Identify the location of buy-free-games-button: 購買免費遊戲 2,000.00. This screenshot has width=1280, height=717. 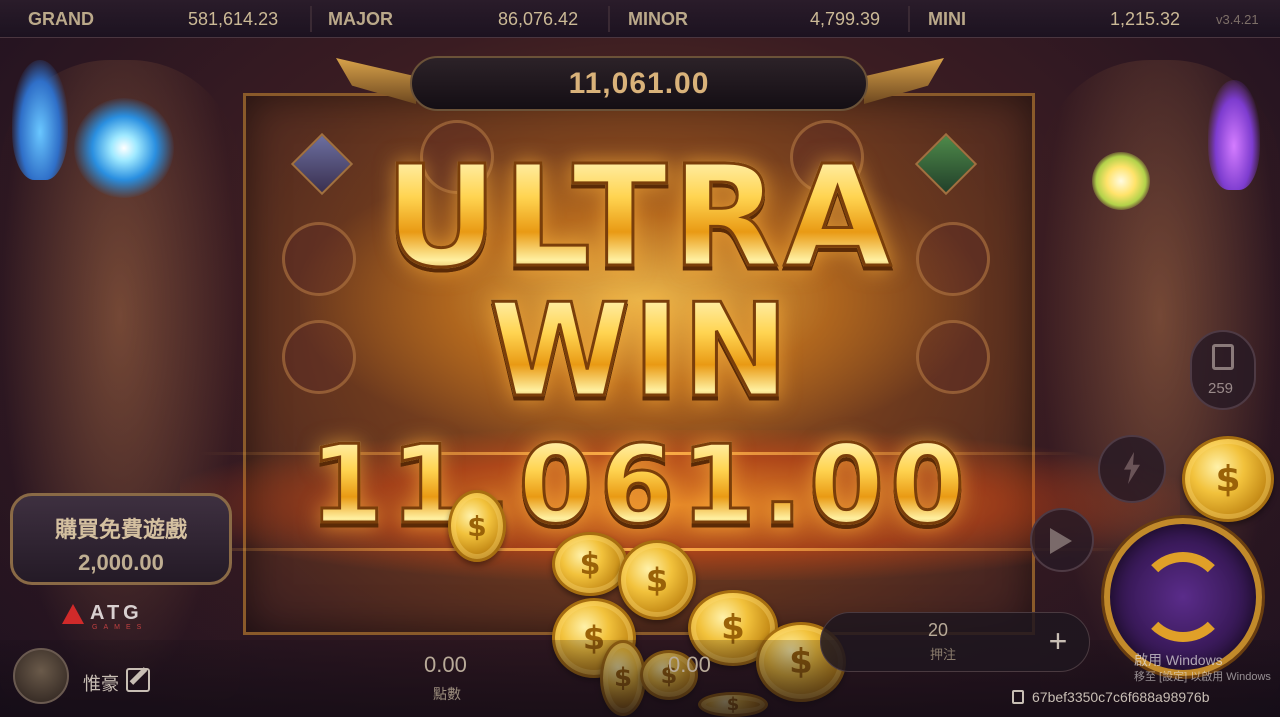
(121, 539).